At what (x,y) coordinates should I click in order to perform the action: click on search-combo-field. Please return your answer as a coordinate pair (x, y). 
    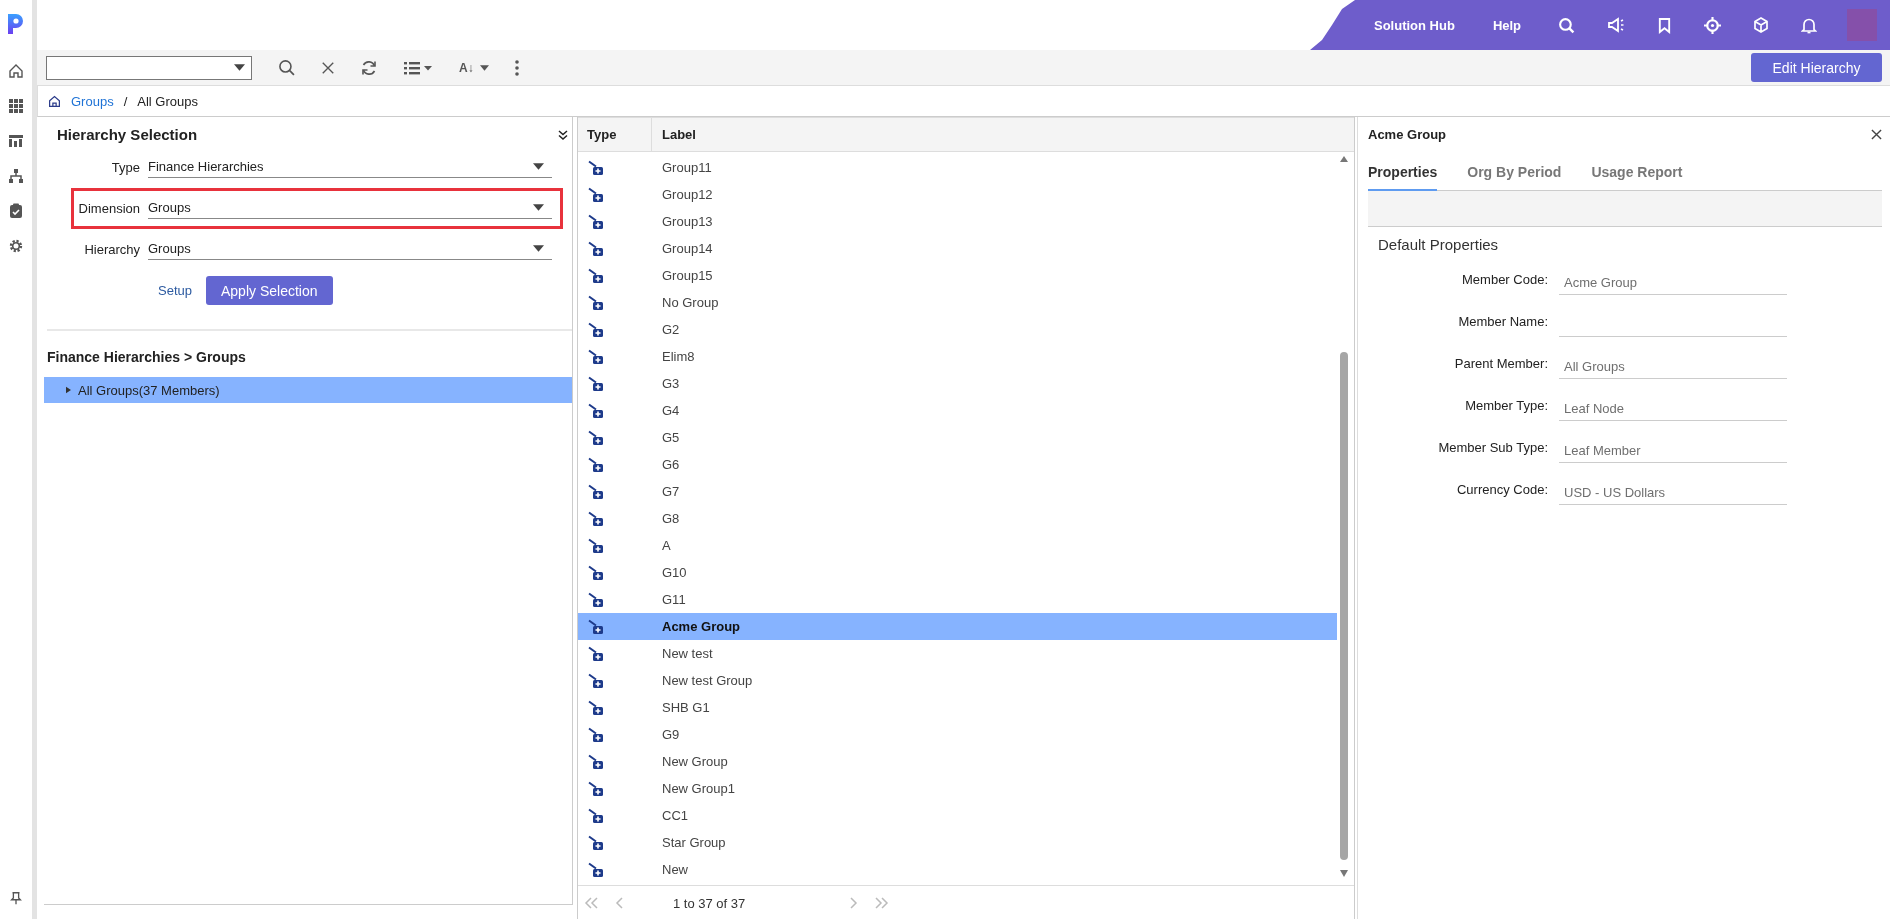
    Looking at the image, I should click on (149, 67).